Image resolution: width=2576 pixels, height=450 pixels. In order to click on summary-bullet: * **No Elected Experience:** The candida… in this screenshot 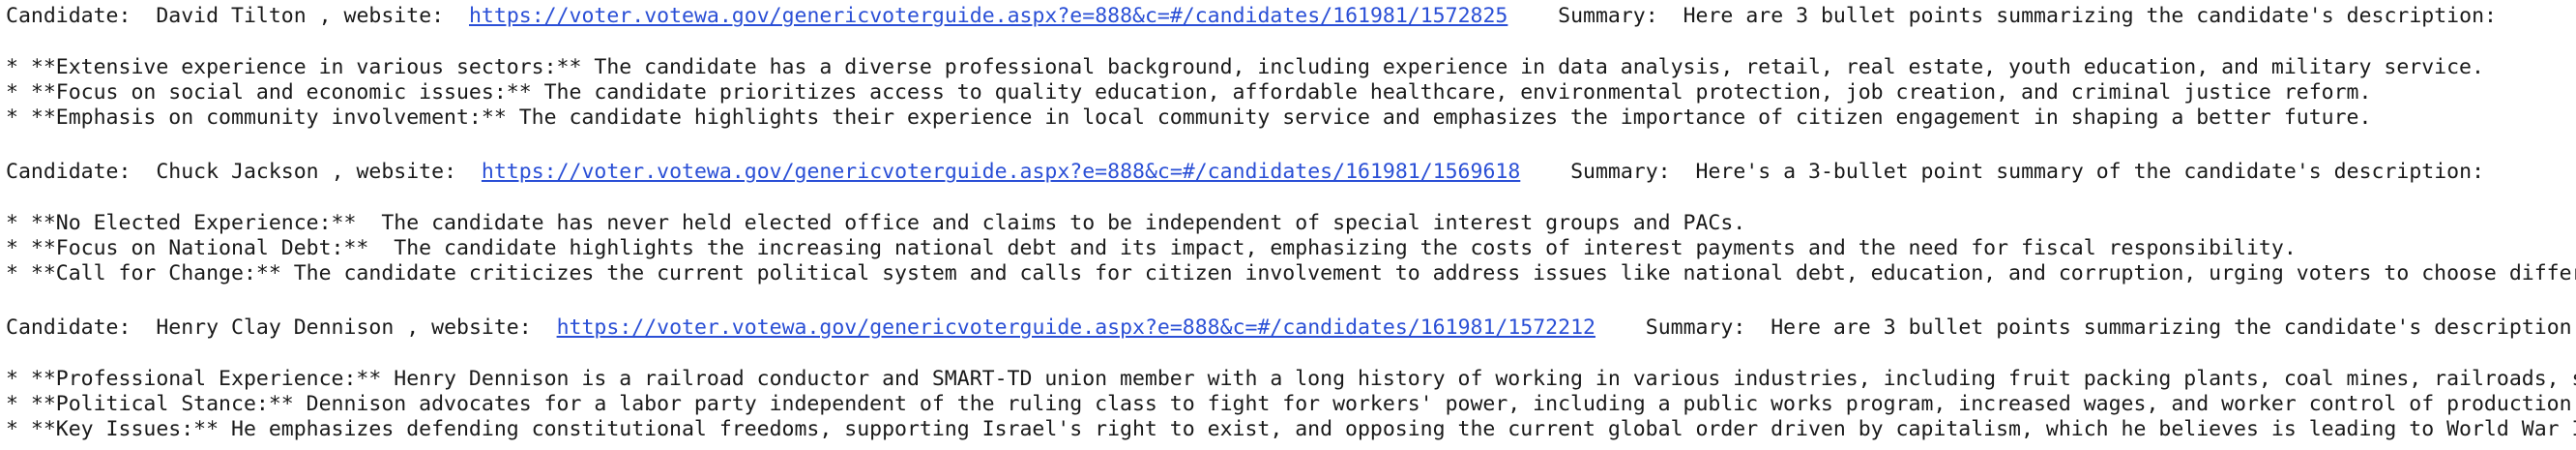, I will do `click(876, 223)`.